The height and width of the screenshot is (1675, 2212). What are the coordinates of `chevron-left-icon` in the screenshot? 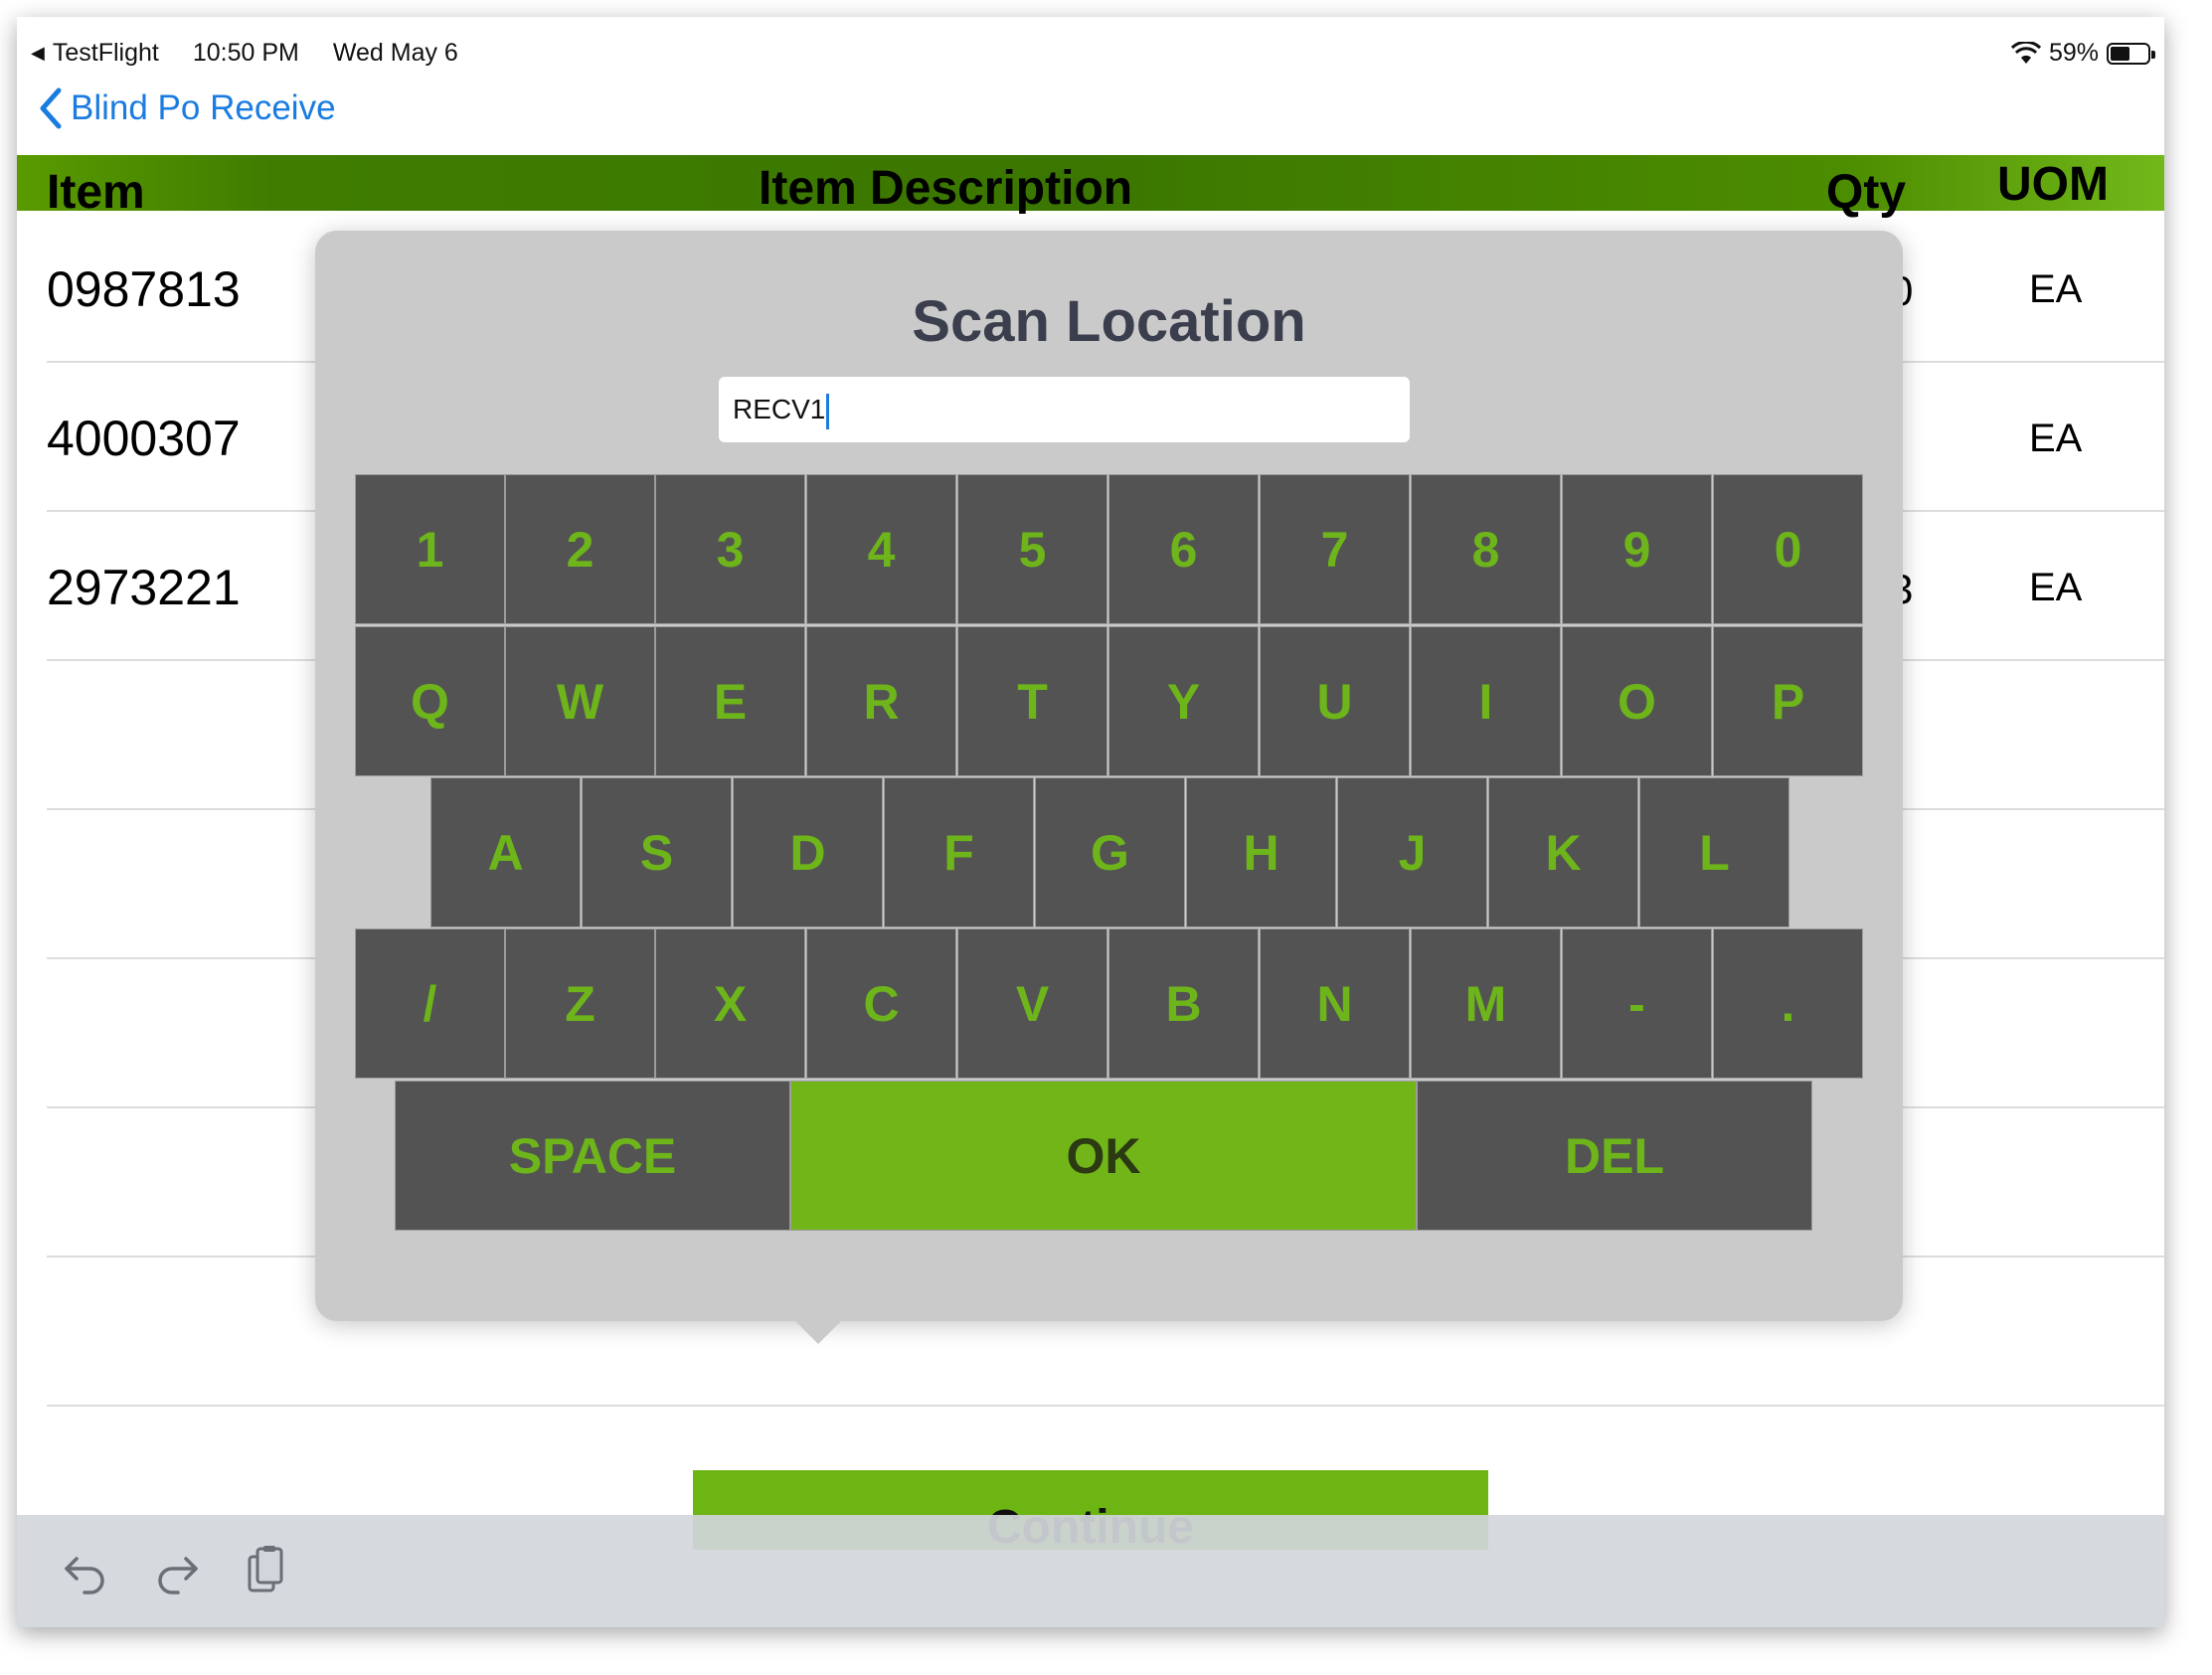 It's located at (51, 108).